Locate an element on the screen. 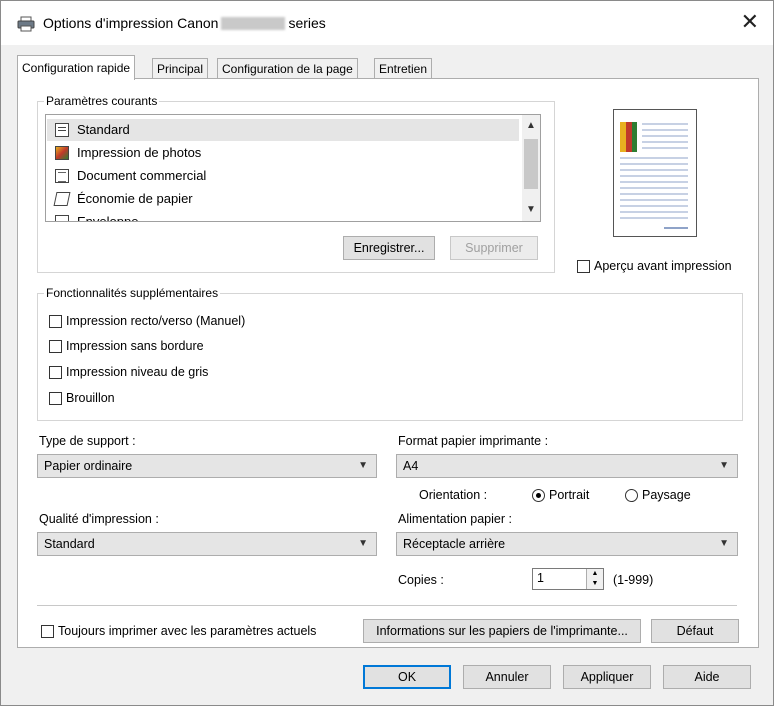 This screenshot has height=706, width=774. printer-icon is located at coordinates (26, 24).